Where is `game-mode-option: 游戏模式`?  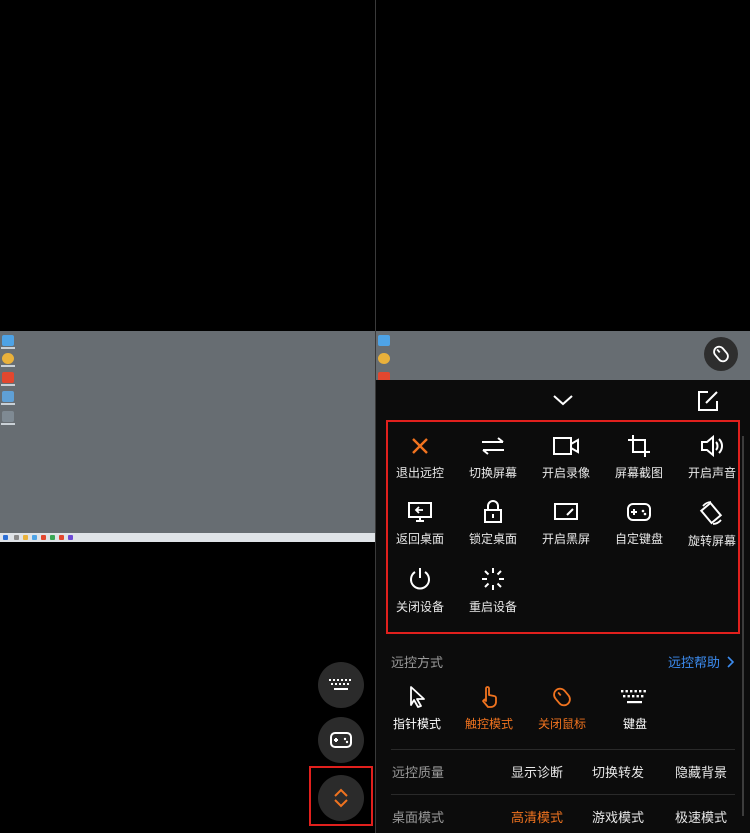 game-mode-option: 游戏模式 is located at coordinates (618, 816).